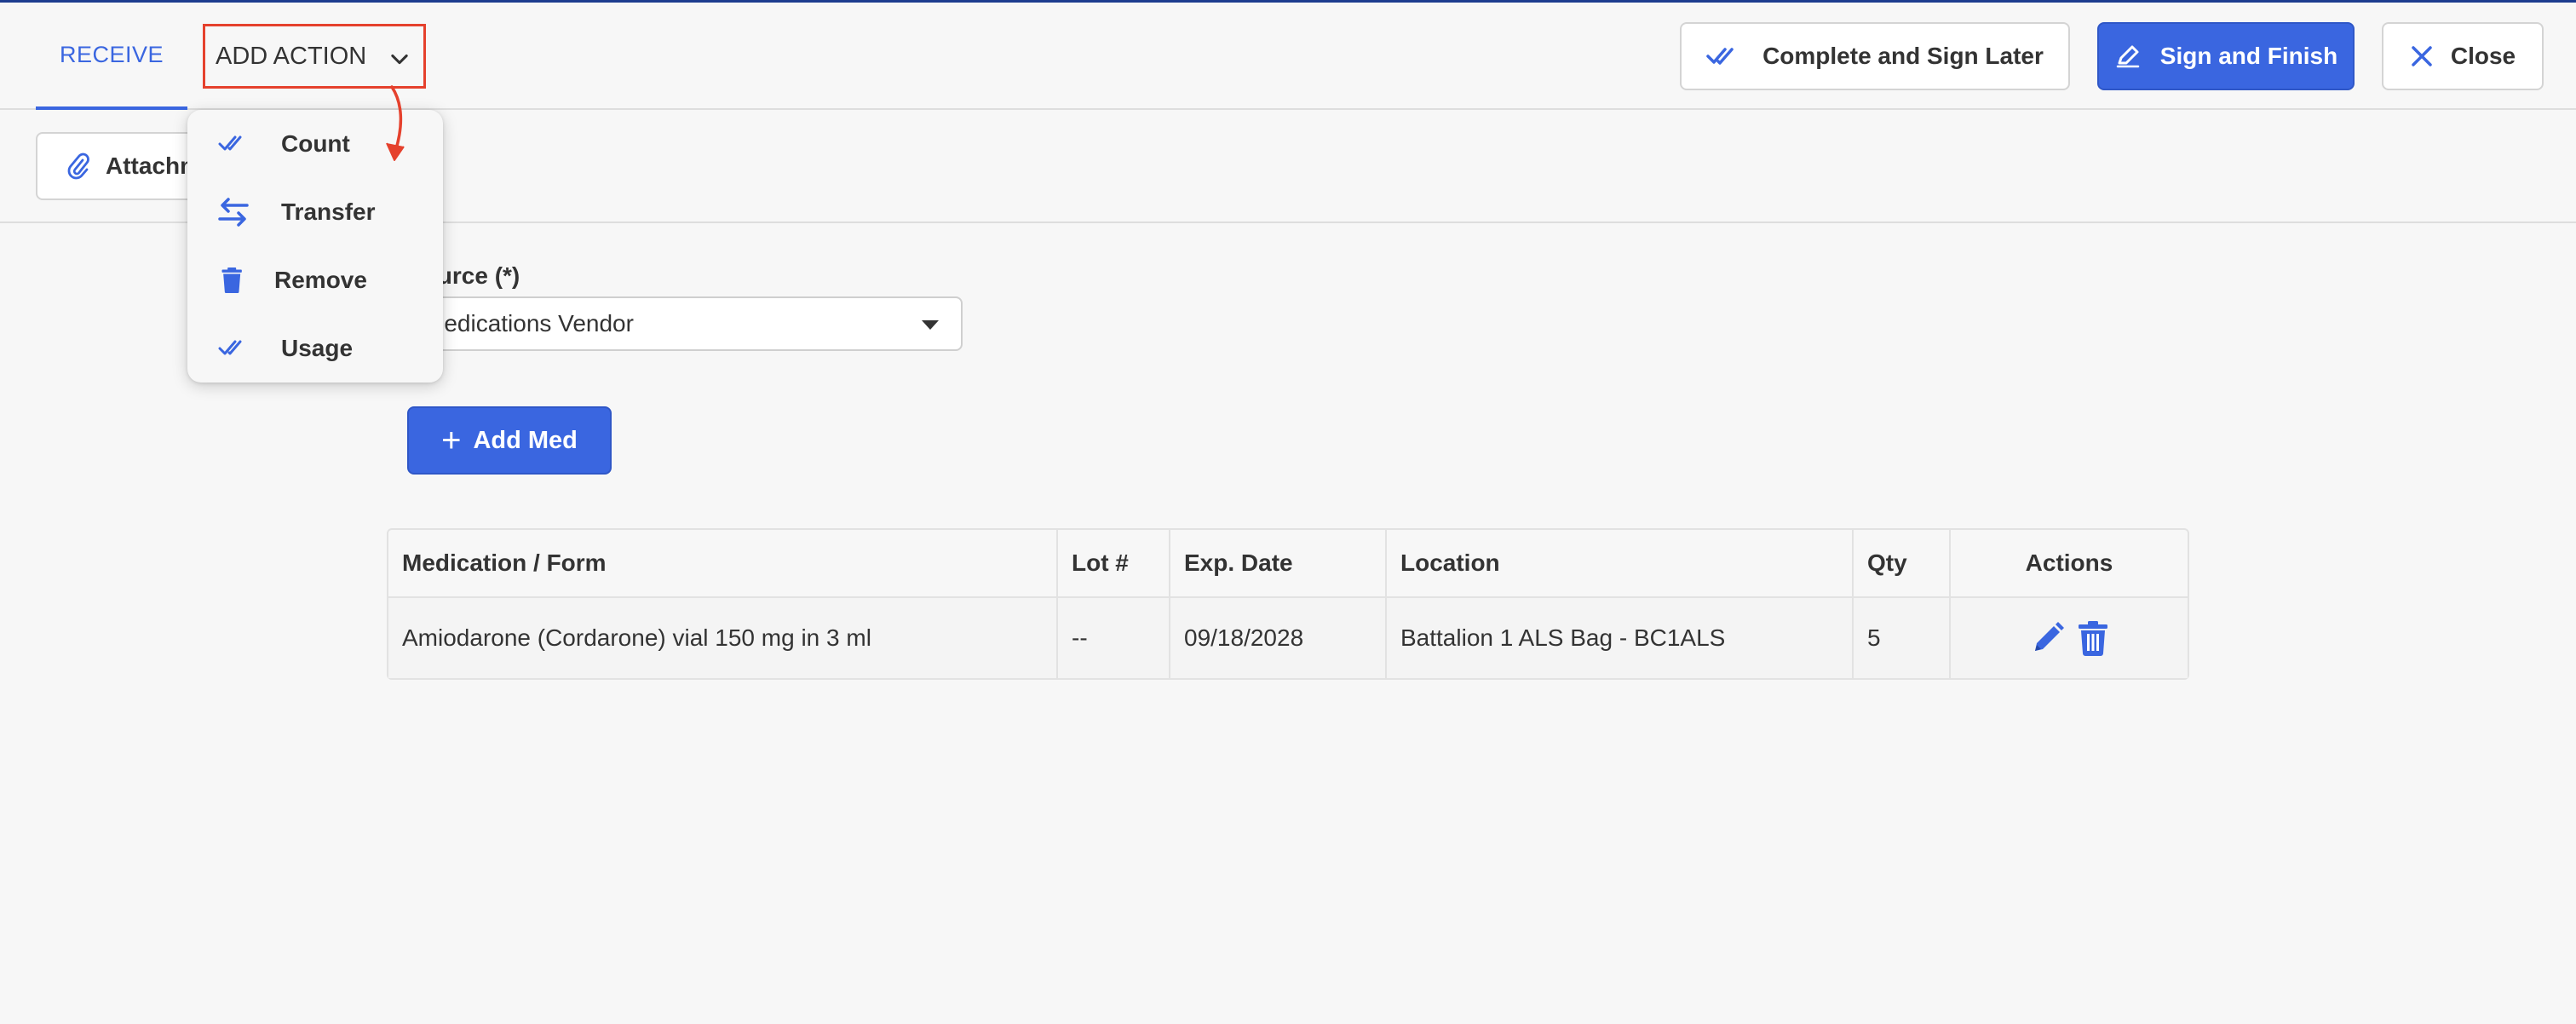  Describe the element at coordinates (2483, 56) in the screenshot. I see `close-label: Close` at that location.